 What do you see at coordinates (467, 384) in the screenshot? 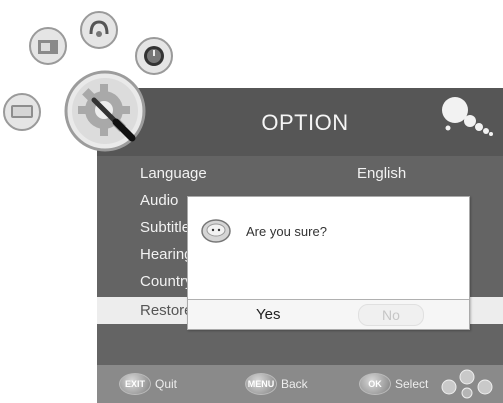
I see `nav-arrows-icon` at bounding box center [467, 384].